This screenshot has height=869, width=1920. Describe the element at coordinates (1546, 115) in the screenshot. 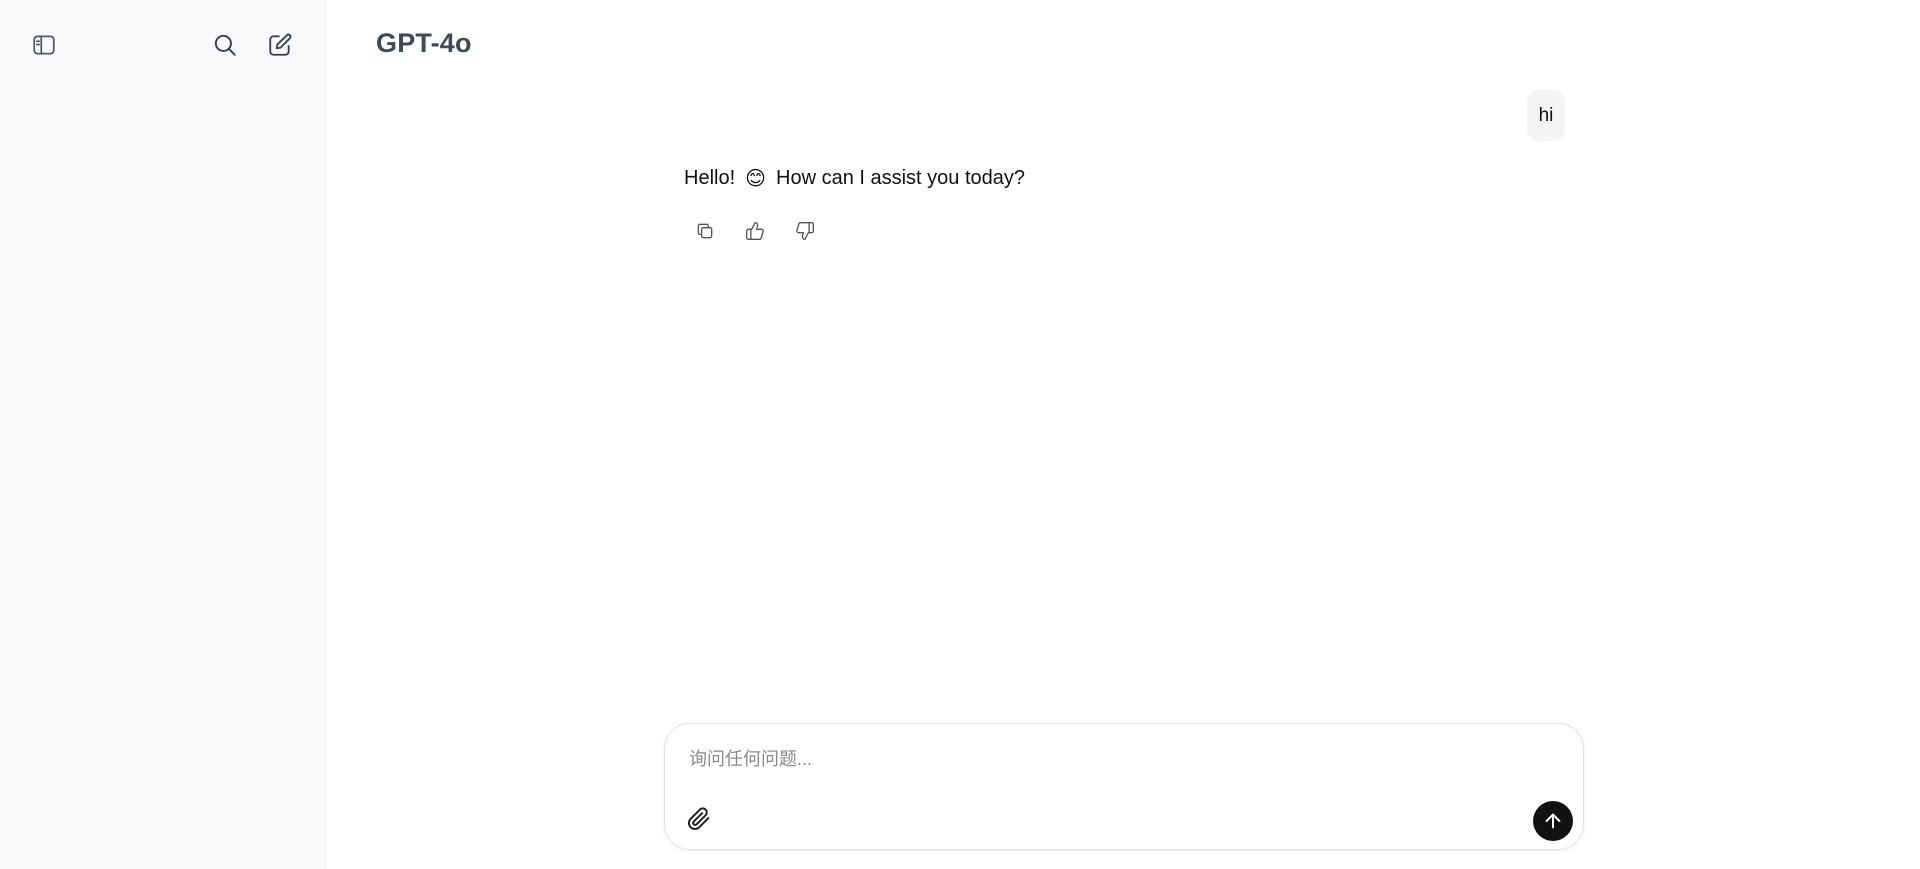

I see `user-message-bubble: hi` at that location.